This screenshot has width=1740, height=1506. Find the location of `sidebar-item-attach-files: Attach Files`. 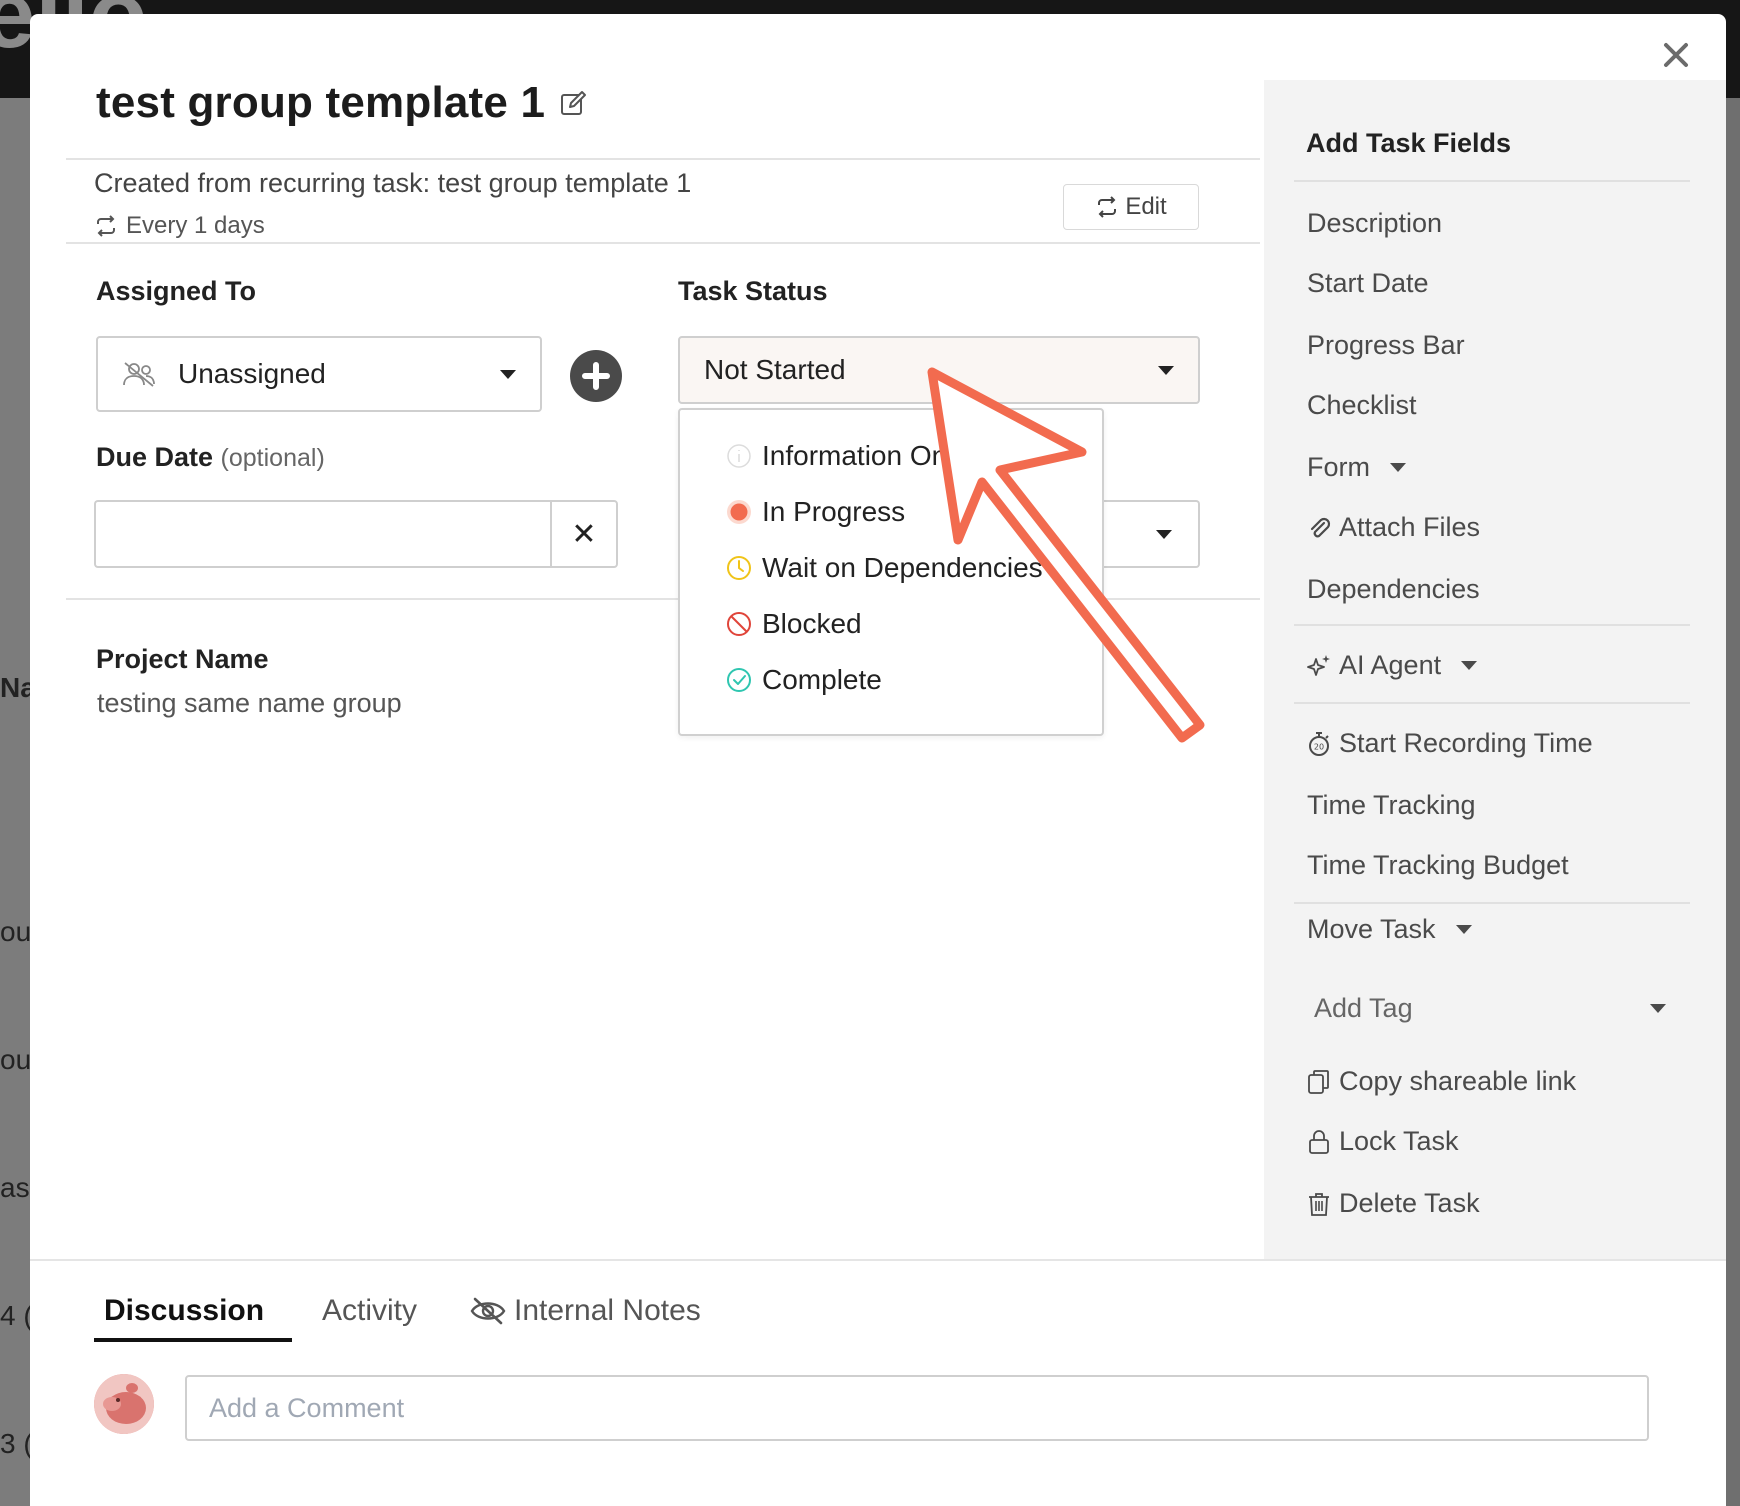

sidebar-item-attach-files: Attach Files is located at coordinates (1393, 527).